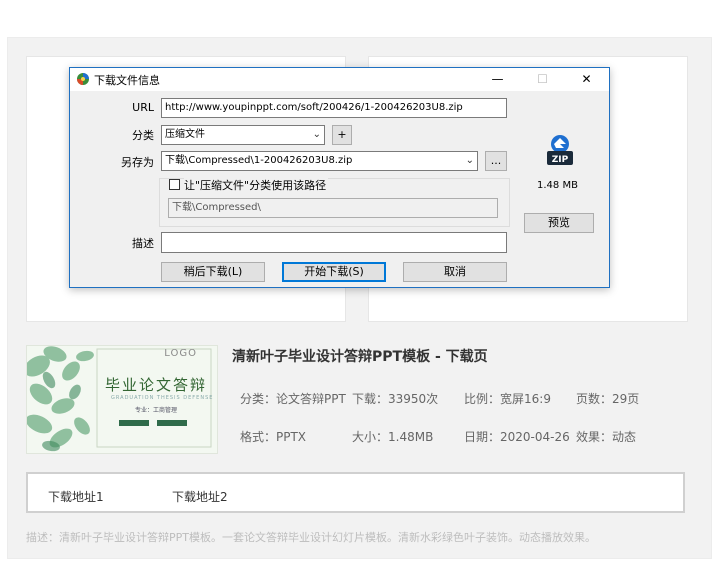 The height and width of the screenshot is (581, 720). Describe the element at coordinates (185, 134) in the screenshot. I see `category-select-value: 压缩文件` at that location.